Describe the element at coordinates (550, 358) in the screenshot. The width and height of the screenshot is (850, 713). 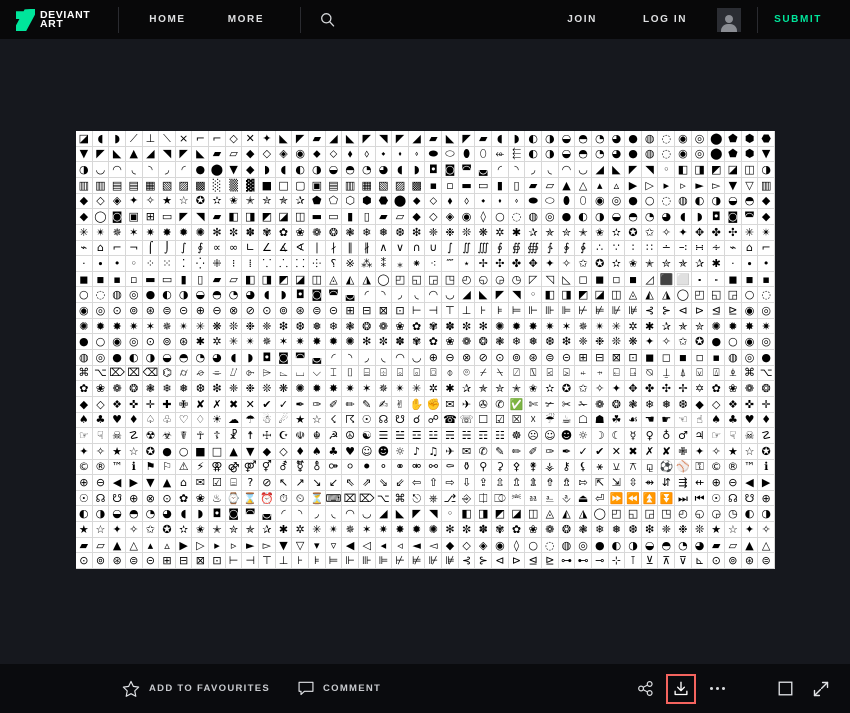
I see `glyph-cell: ⊜` at that location.